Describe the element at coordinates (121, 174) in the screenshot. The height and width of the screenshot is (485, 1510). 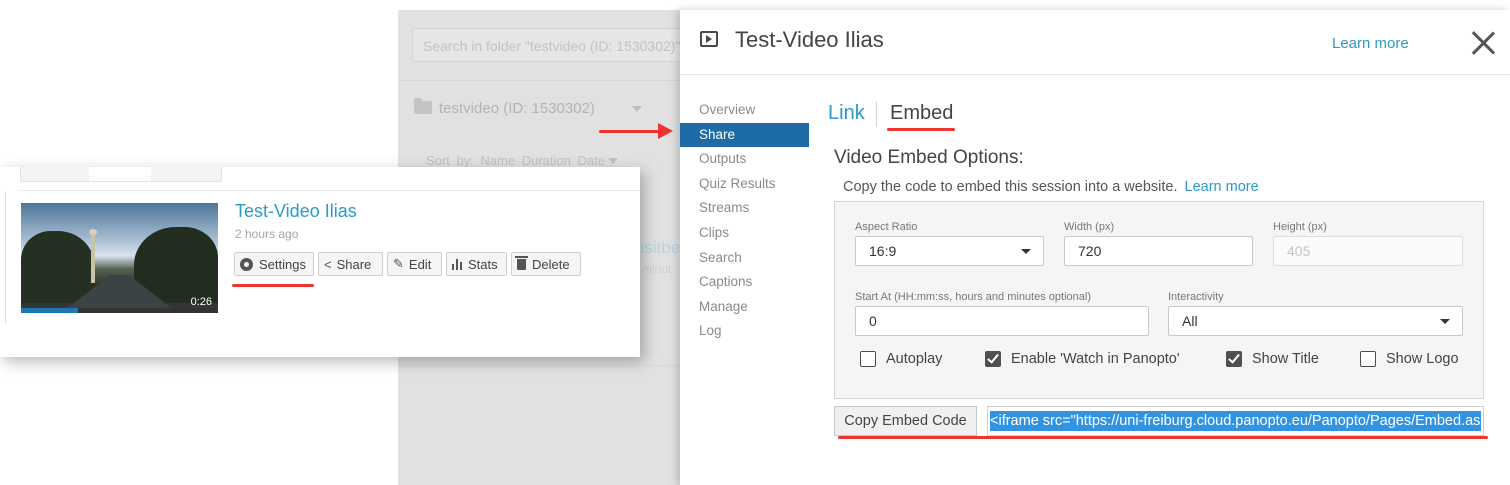
I see `card-top-strip` at that location.